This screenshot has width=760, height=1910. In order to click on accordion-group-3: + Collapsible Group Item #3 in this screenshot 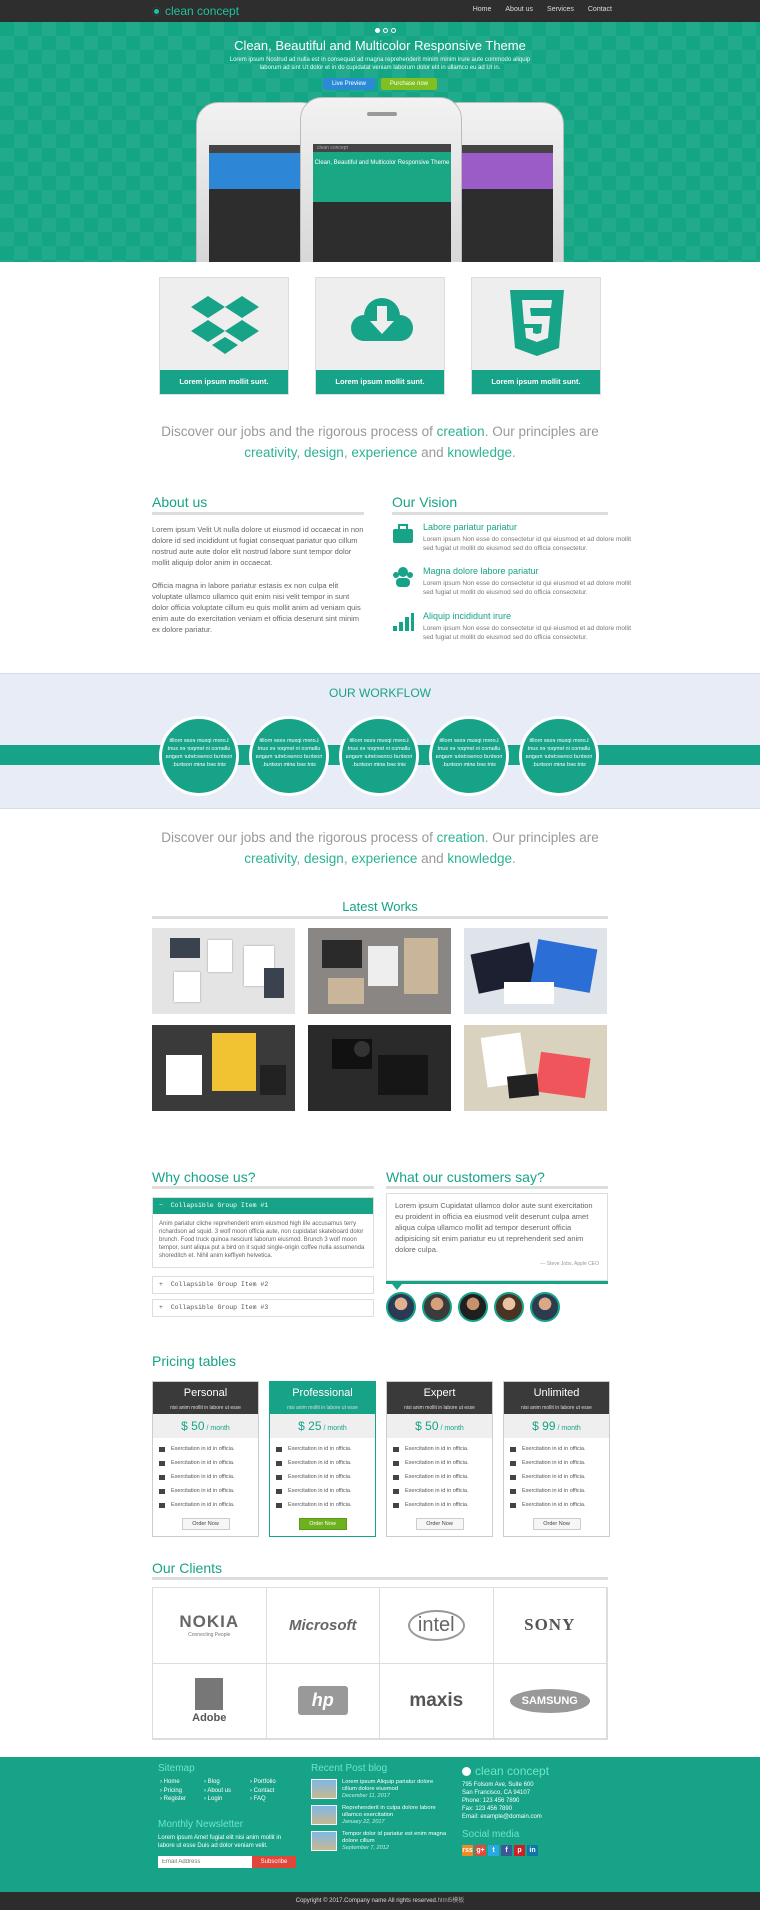, I will do `click(263, 1308)`.